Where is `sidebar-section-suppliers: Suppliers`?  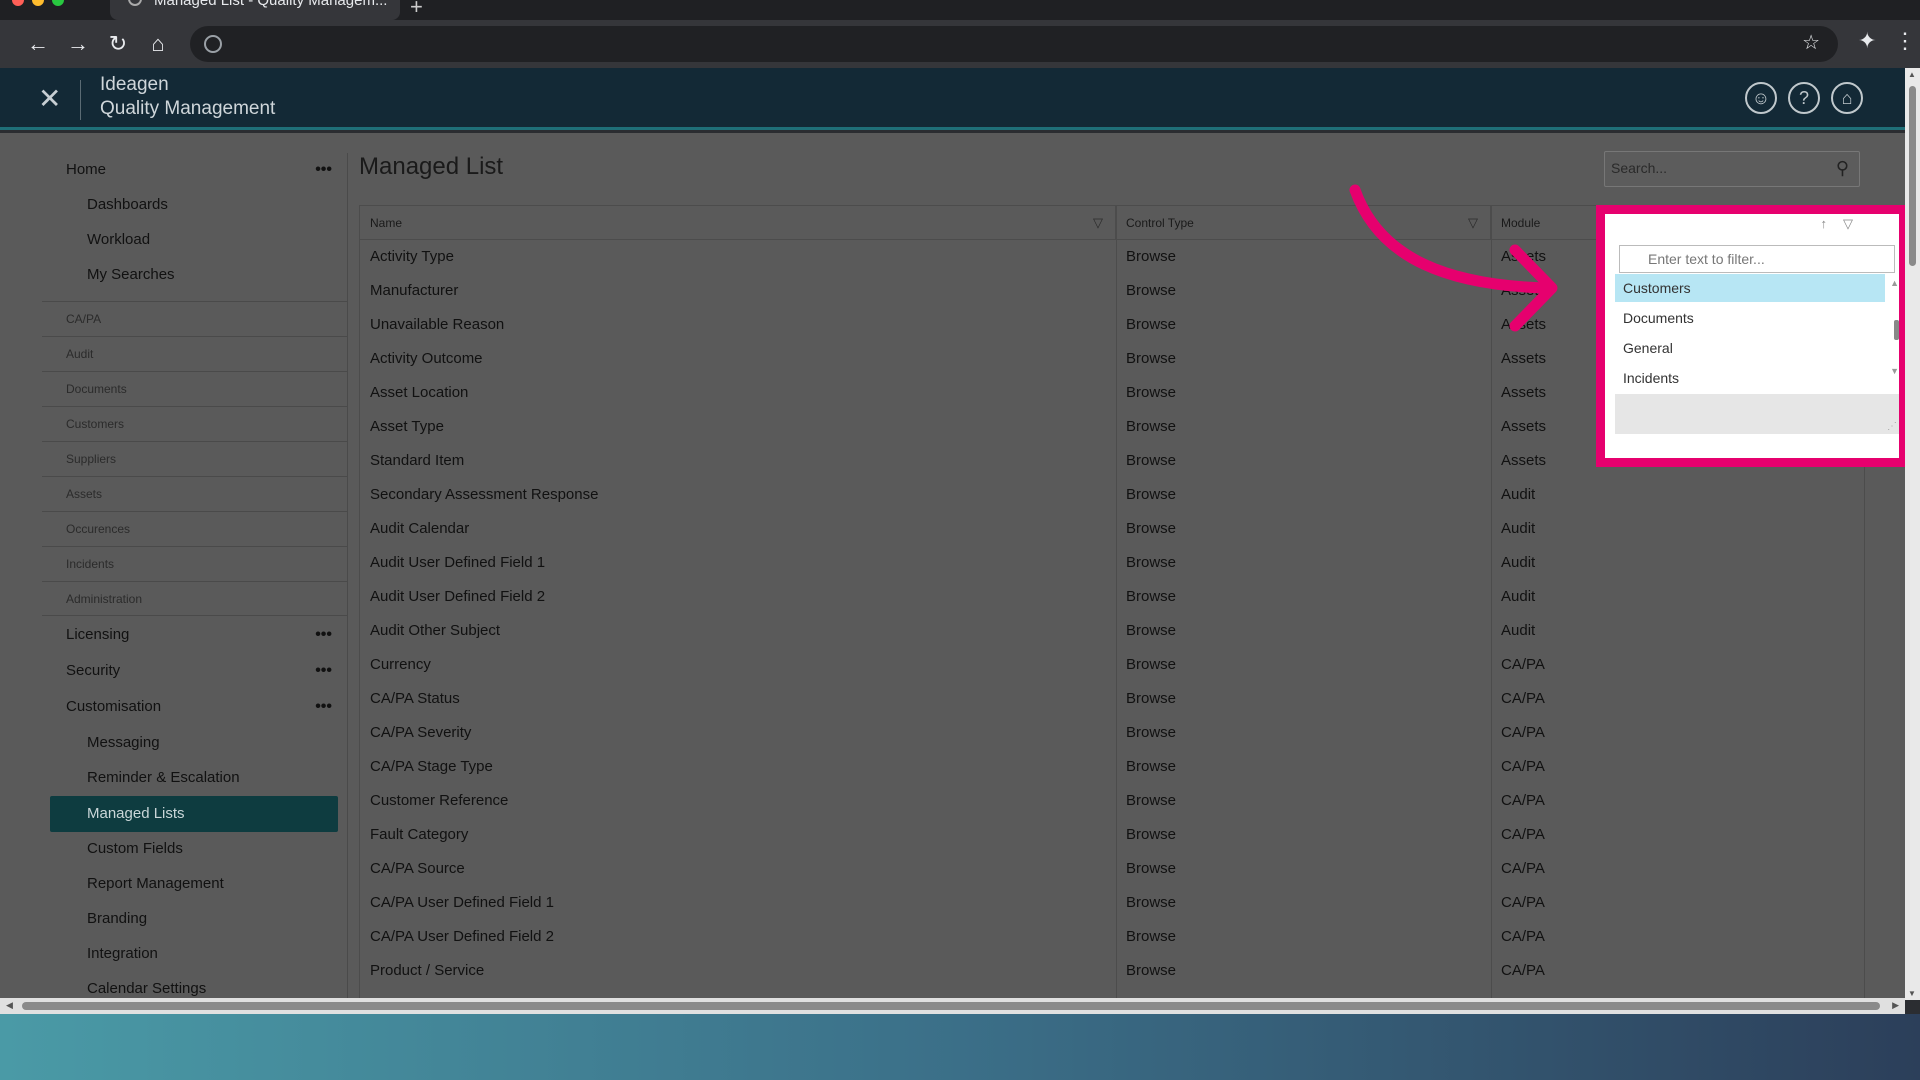 sidebar-section-suppliers: Suppliers is located at coordinates (195, 458).